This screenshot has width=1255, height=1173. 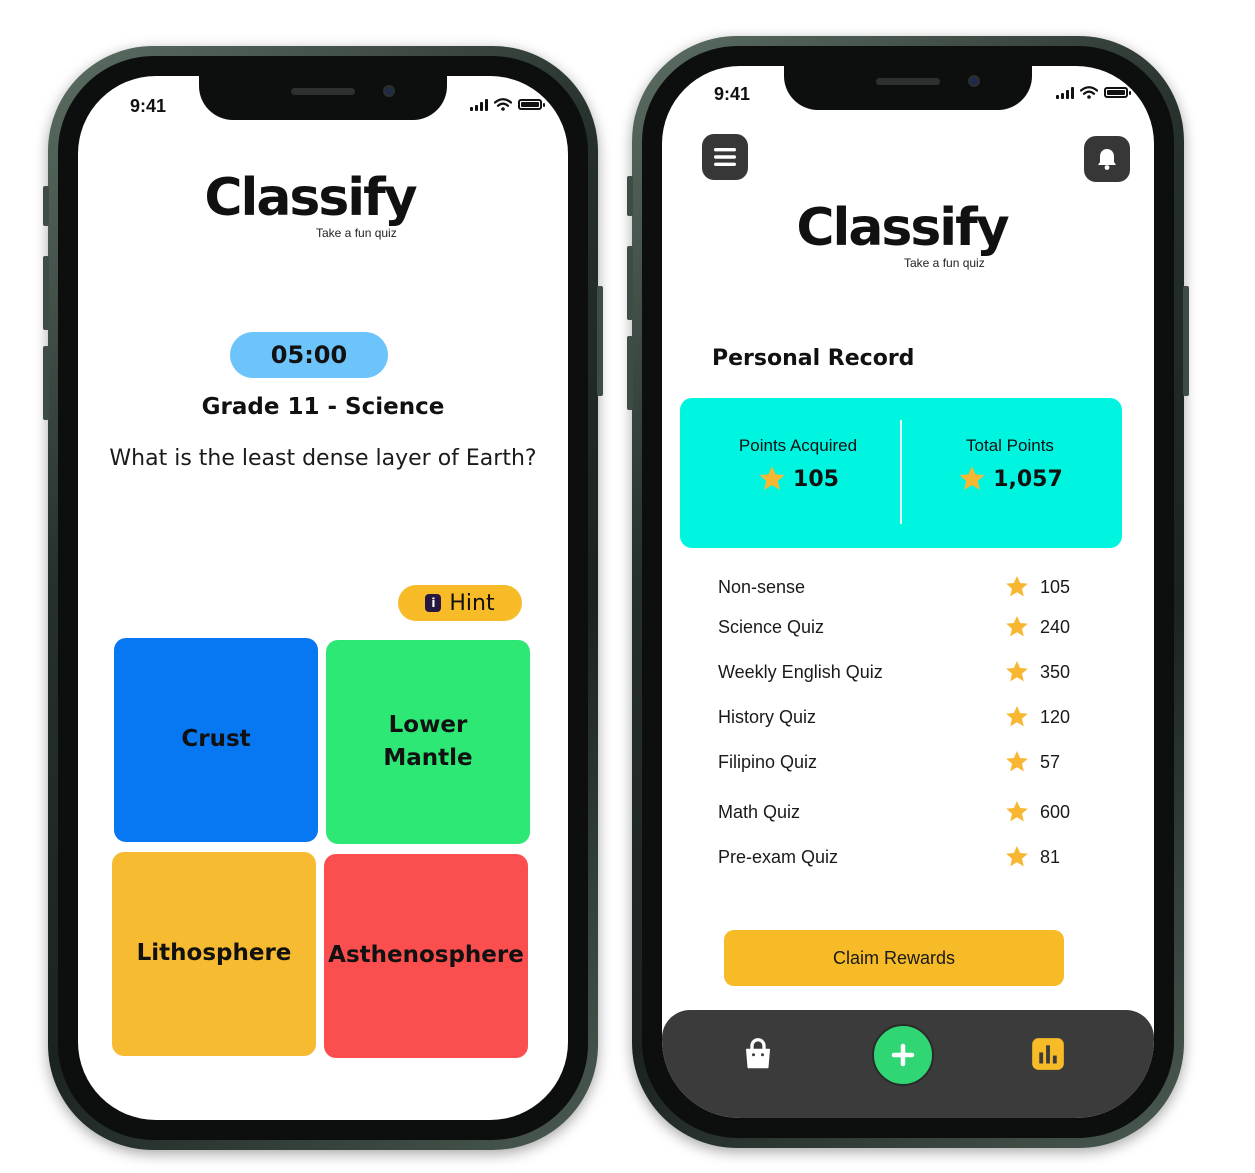 What do you see at coordinates (767, 716) in the screenshot?
I see `record-name: History Quiz` at bounding box center [767, 716].